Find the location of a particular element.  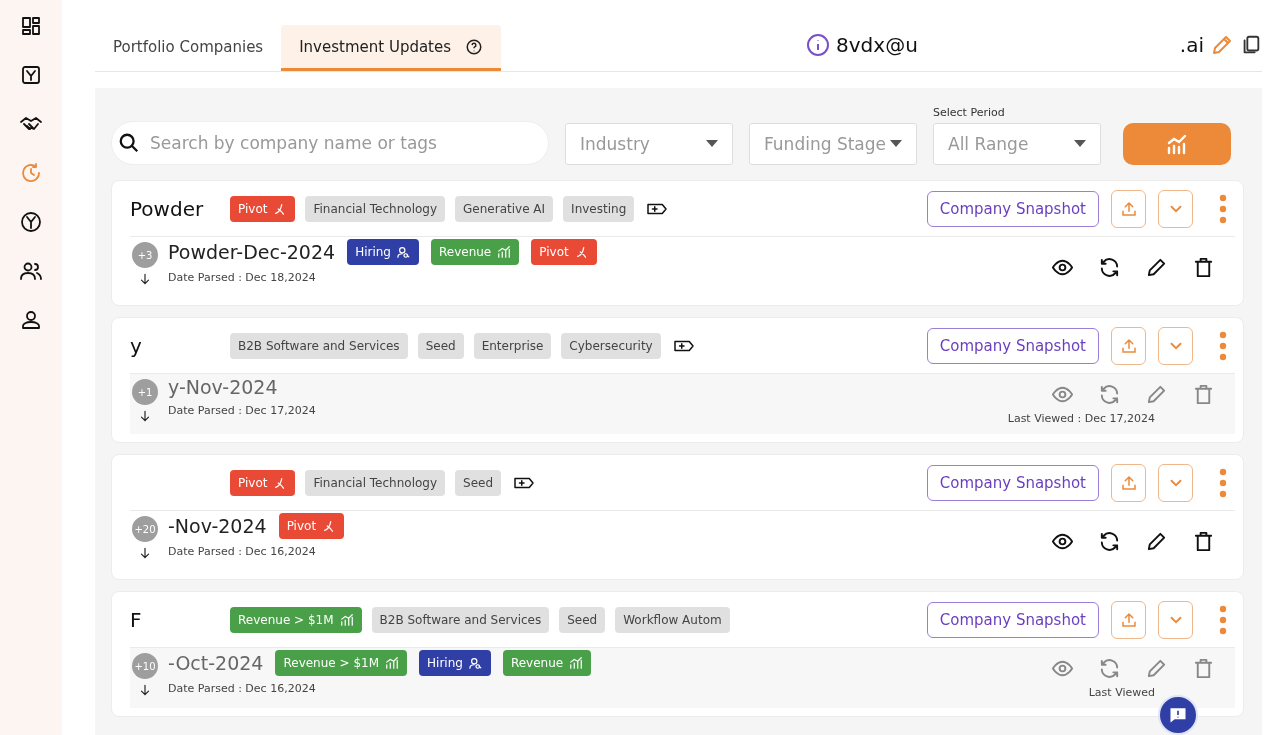

update-title: y-Nov-2024 is located at coordinates (223, 387).